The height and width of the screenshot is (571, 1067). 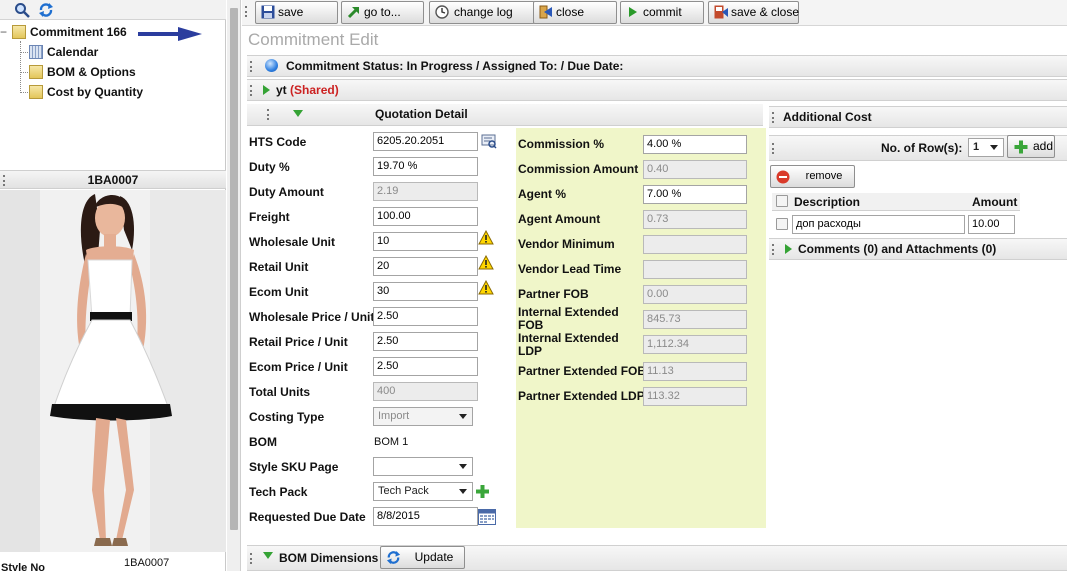 I want to click on partner-ext-fob-label: Partner Extended FOB, so click(x=582, y=371).